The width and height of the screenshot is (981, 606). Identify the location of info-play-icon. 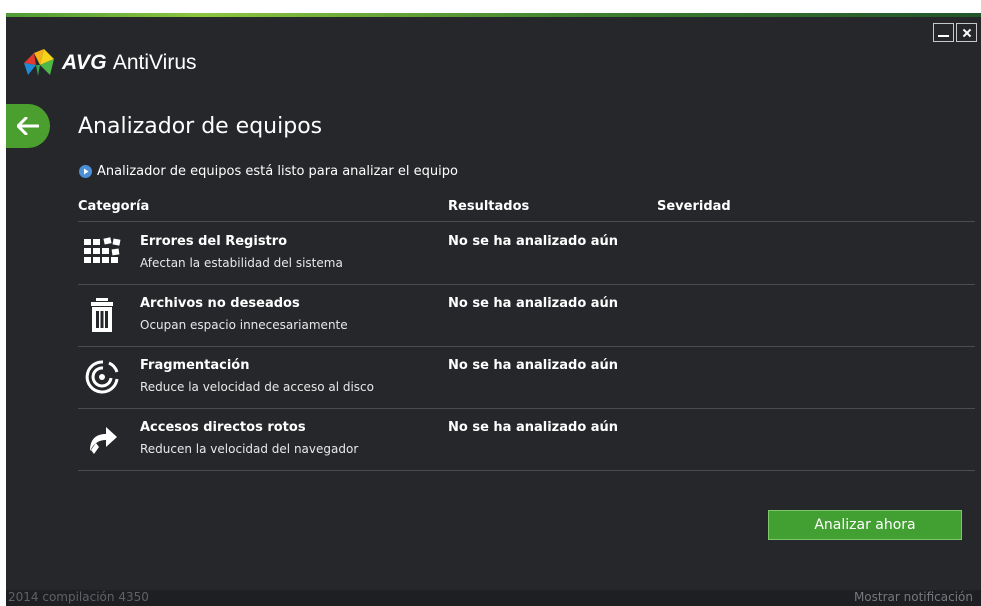
(85, 171).